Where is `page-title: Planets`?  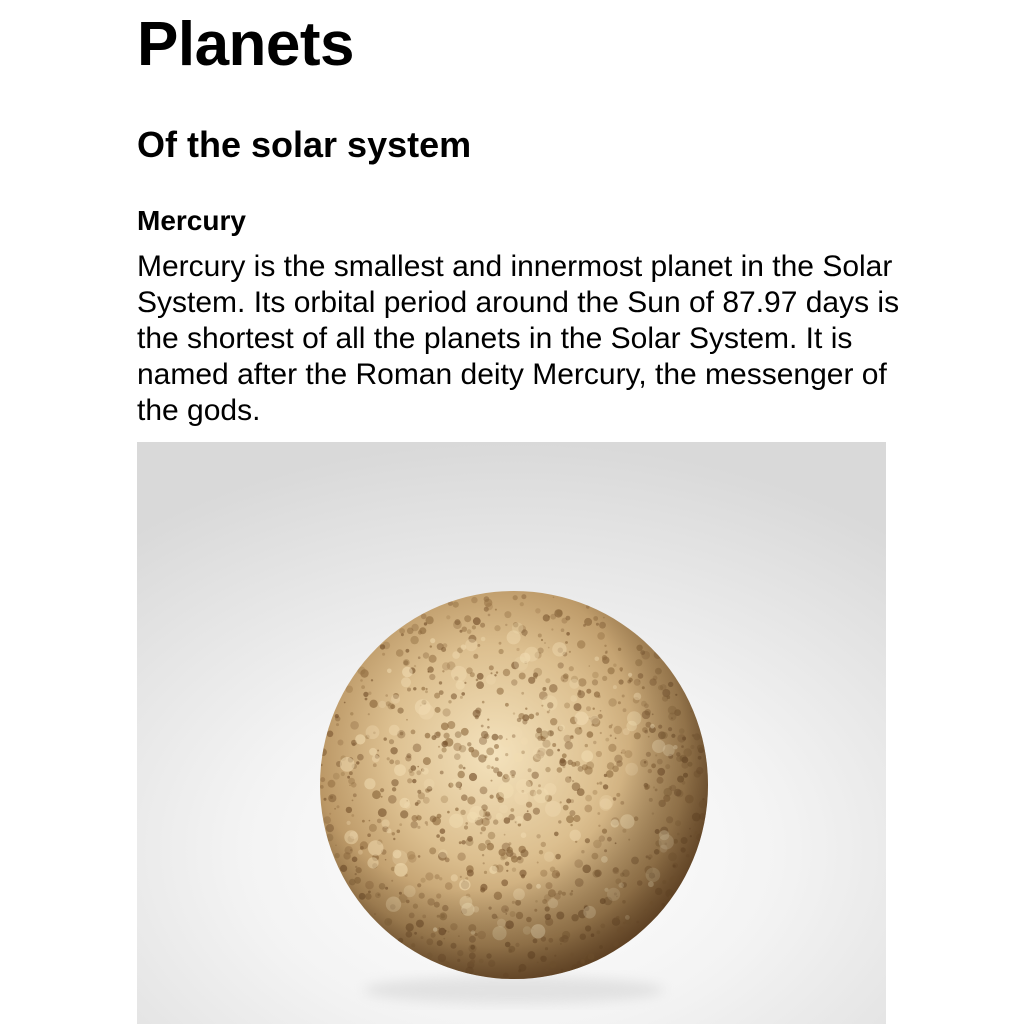 page-title: Planets is located at coordinates (246, 44).